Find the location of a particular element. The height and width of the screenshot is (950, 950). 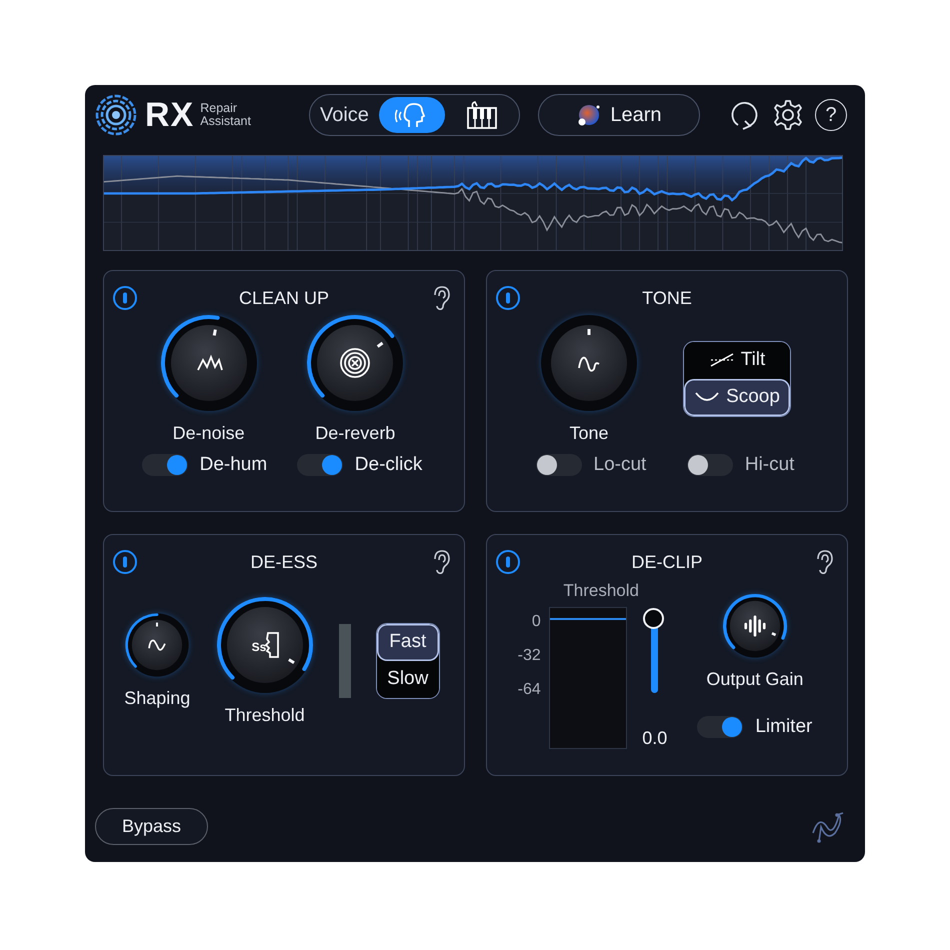

target-icon is located at coordinates (355, 363).